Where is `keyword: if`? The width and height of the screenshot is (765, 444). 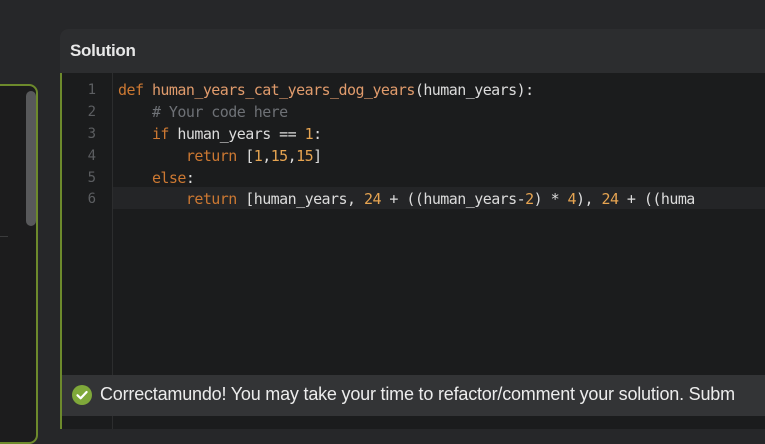 keyword: if is located at coordinates (160, 134).